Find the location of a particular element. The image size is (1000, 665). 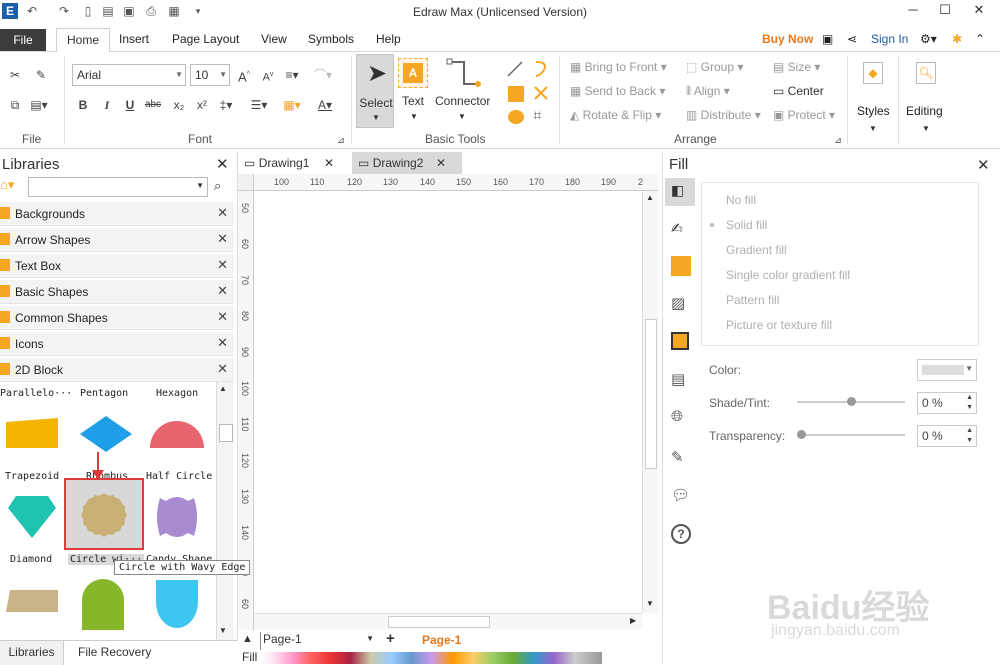

bold-icon: B is located at coordinates (83, 105).